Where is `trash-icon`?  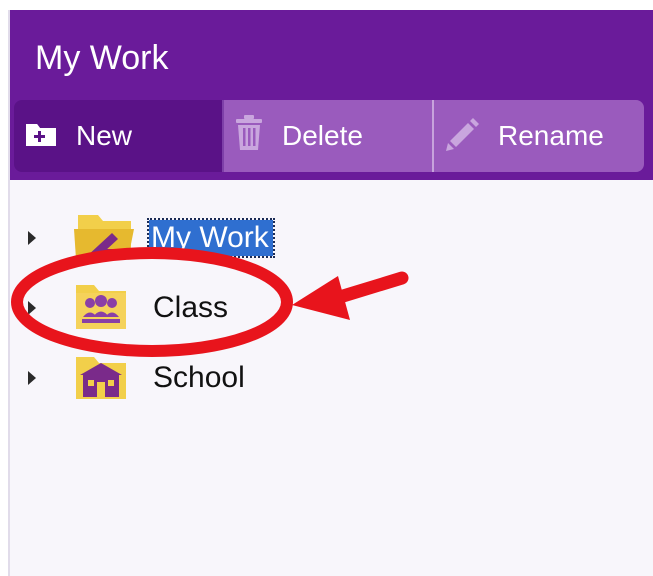
trash-icon is located at coordinates (249, 136).